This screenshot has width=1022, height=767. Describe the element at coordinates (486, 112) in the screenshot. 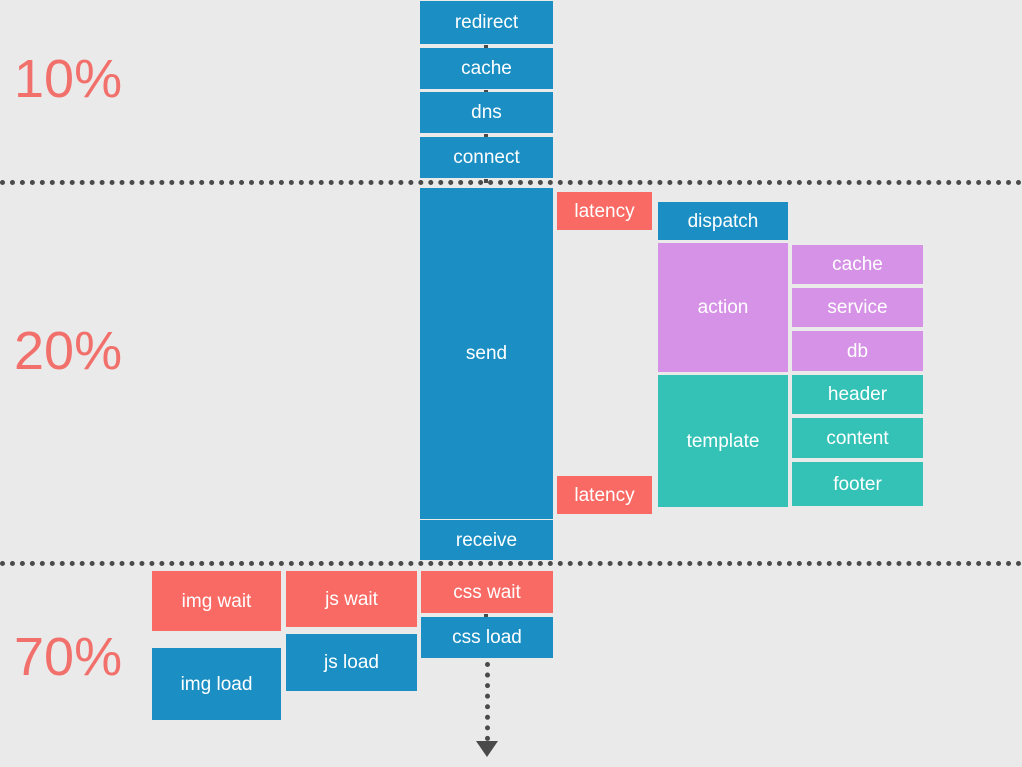

I see `box-dns: dns` at that location.